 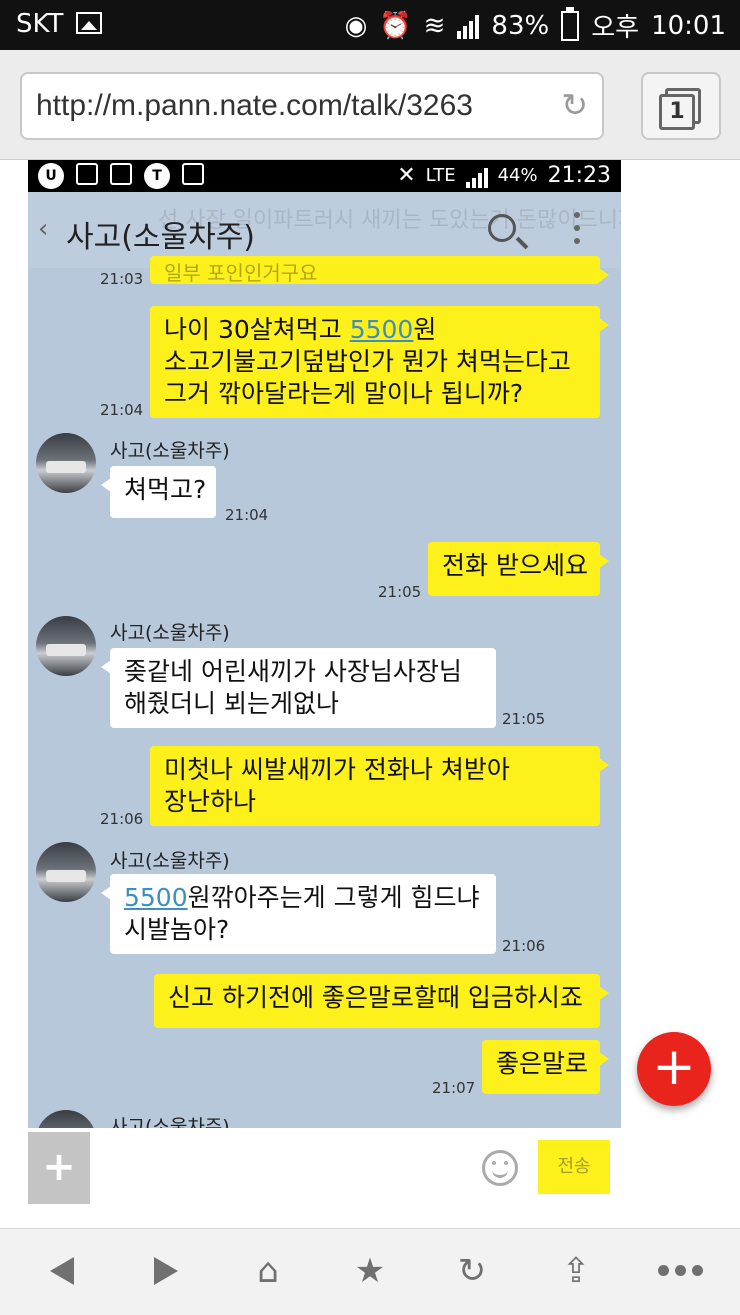 What do you see at coordinates (677, 112) in the screenshot?
I see `tabs-count: 1` at bounding box center [677, 112].